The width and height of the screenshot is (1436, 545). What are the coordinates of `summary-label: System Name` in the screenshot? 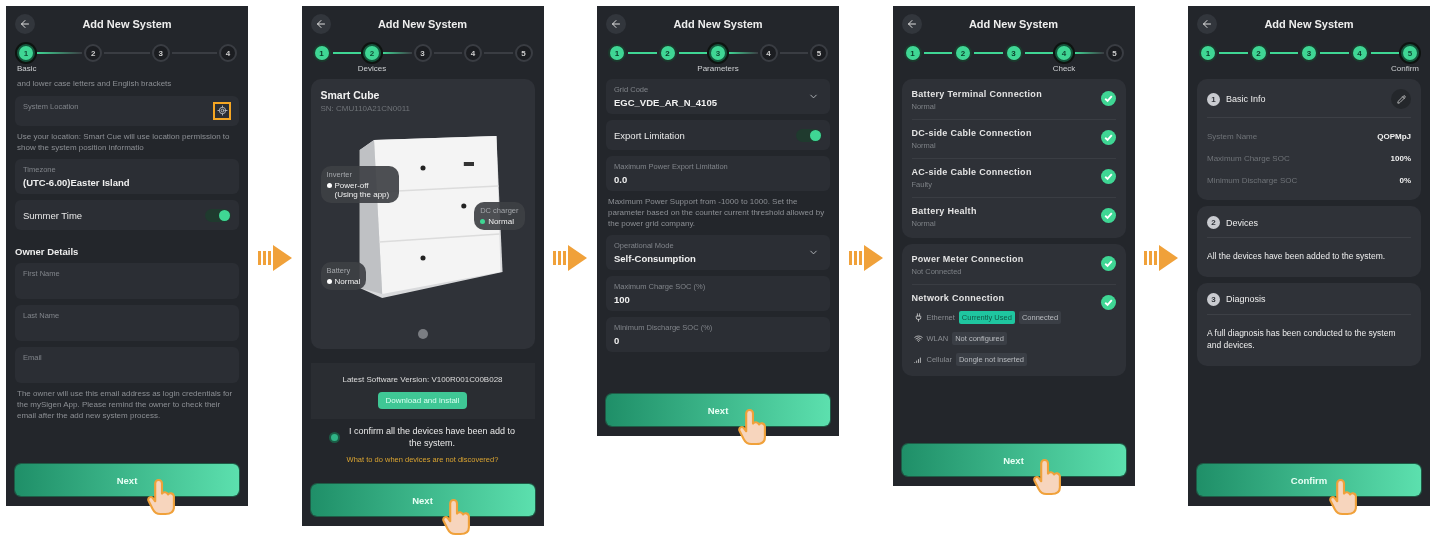 It's located at (1232, 136).